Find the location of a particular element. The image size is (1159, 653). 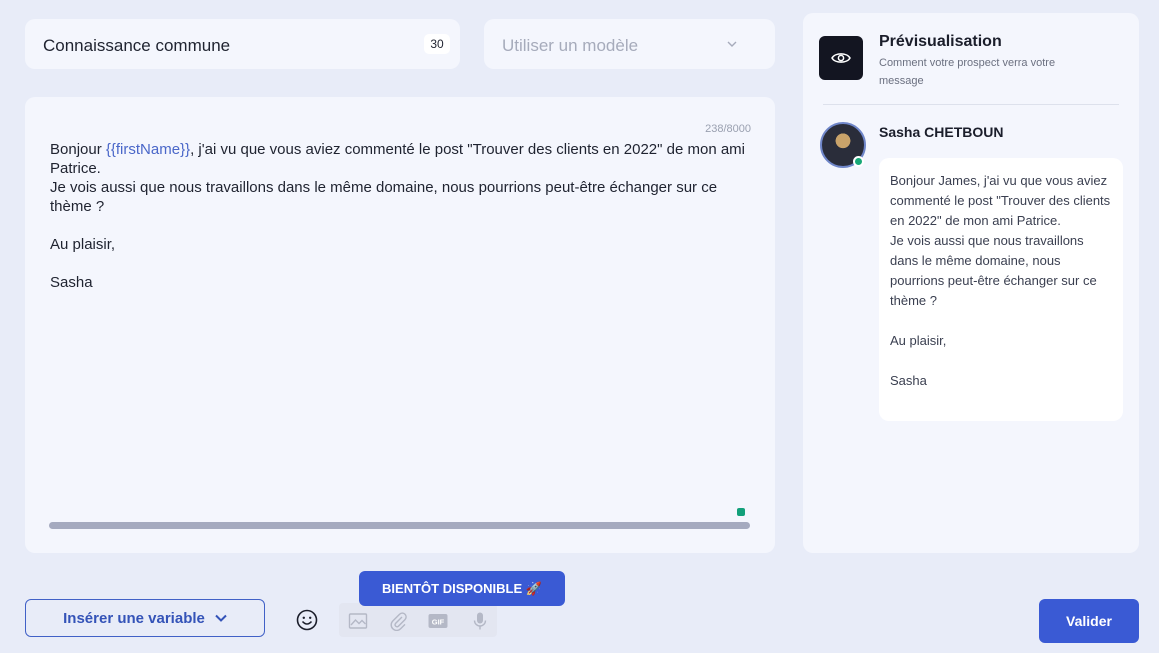

validate-button: Valider is located at coordinates (1089, 621).